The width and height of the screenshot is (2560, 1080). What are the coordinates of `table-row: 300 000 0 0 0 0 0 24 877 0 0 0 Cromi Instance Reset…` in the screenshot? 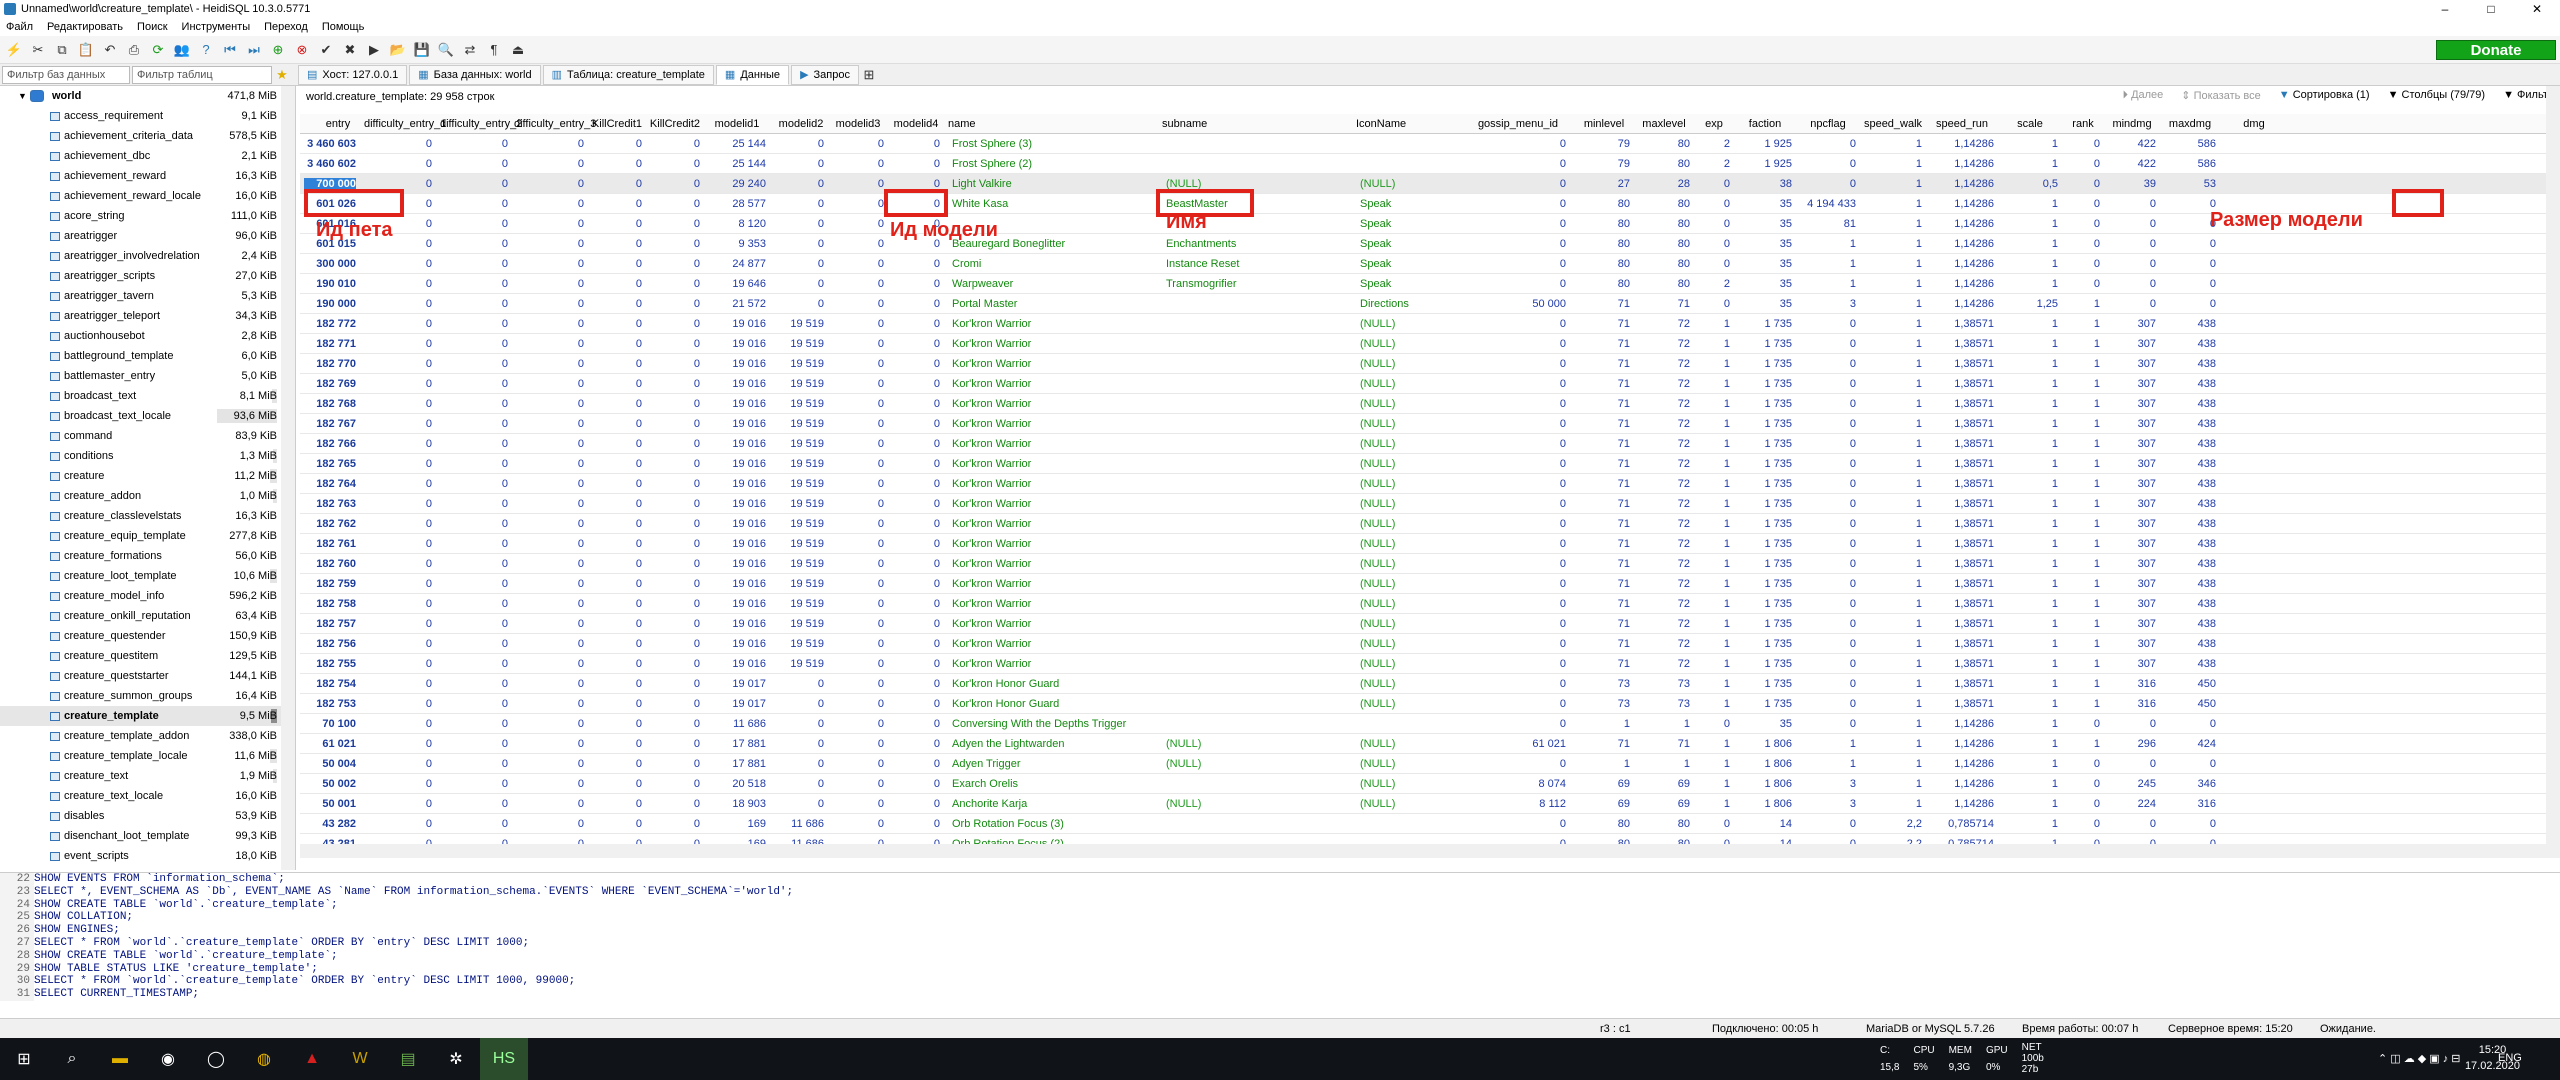 It's located at (1423, 264).